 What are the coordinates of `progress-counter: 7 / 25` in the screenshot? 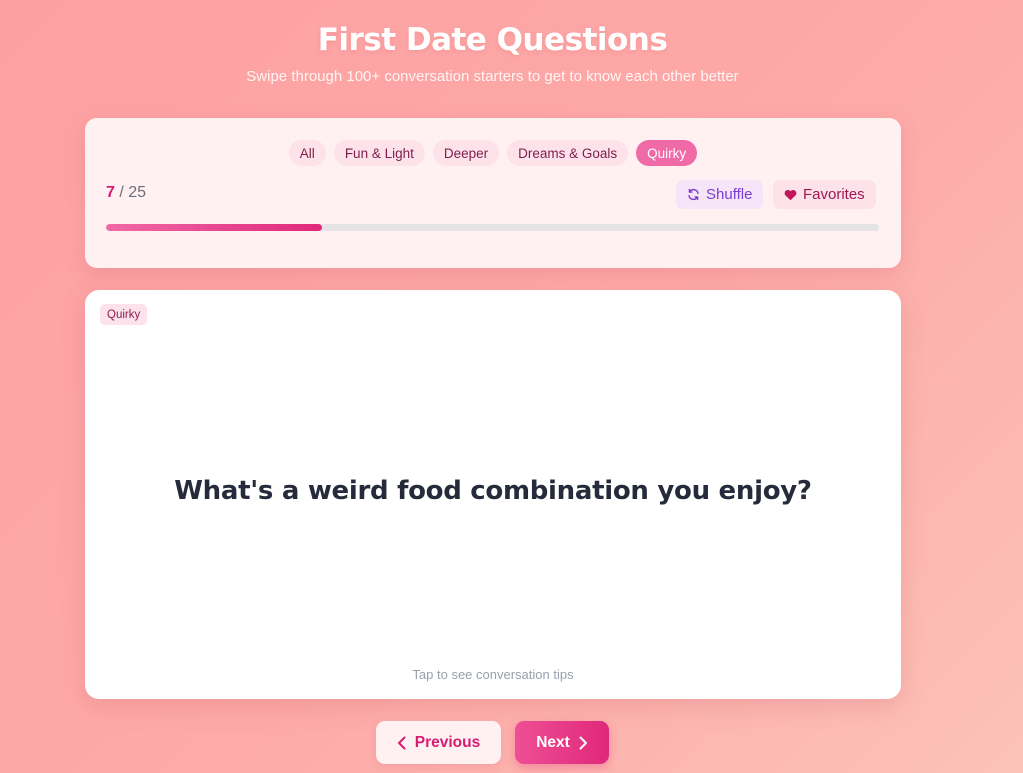 It's located at (126, 193).